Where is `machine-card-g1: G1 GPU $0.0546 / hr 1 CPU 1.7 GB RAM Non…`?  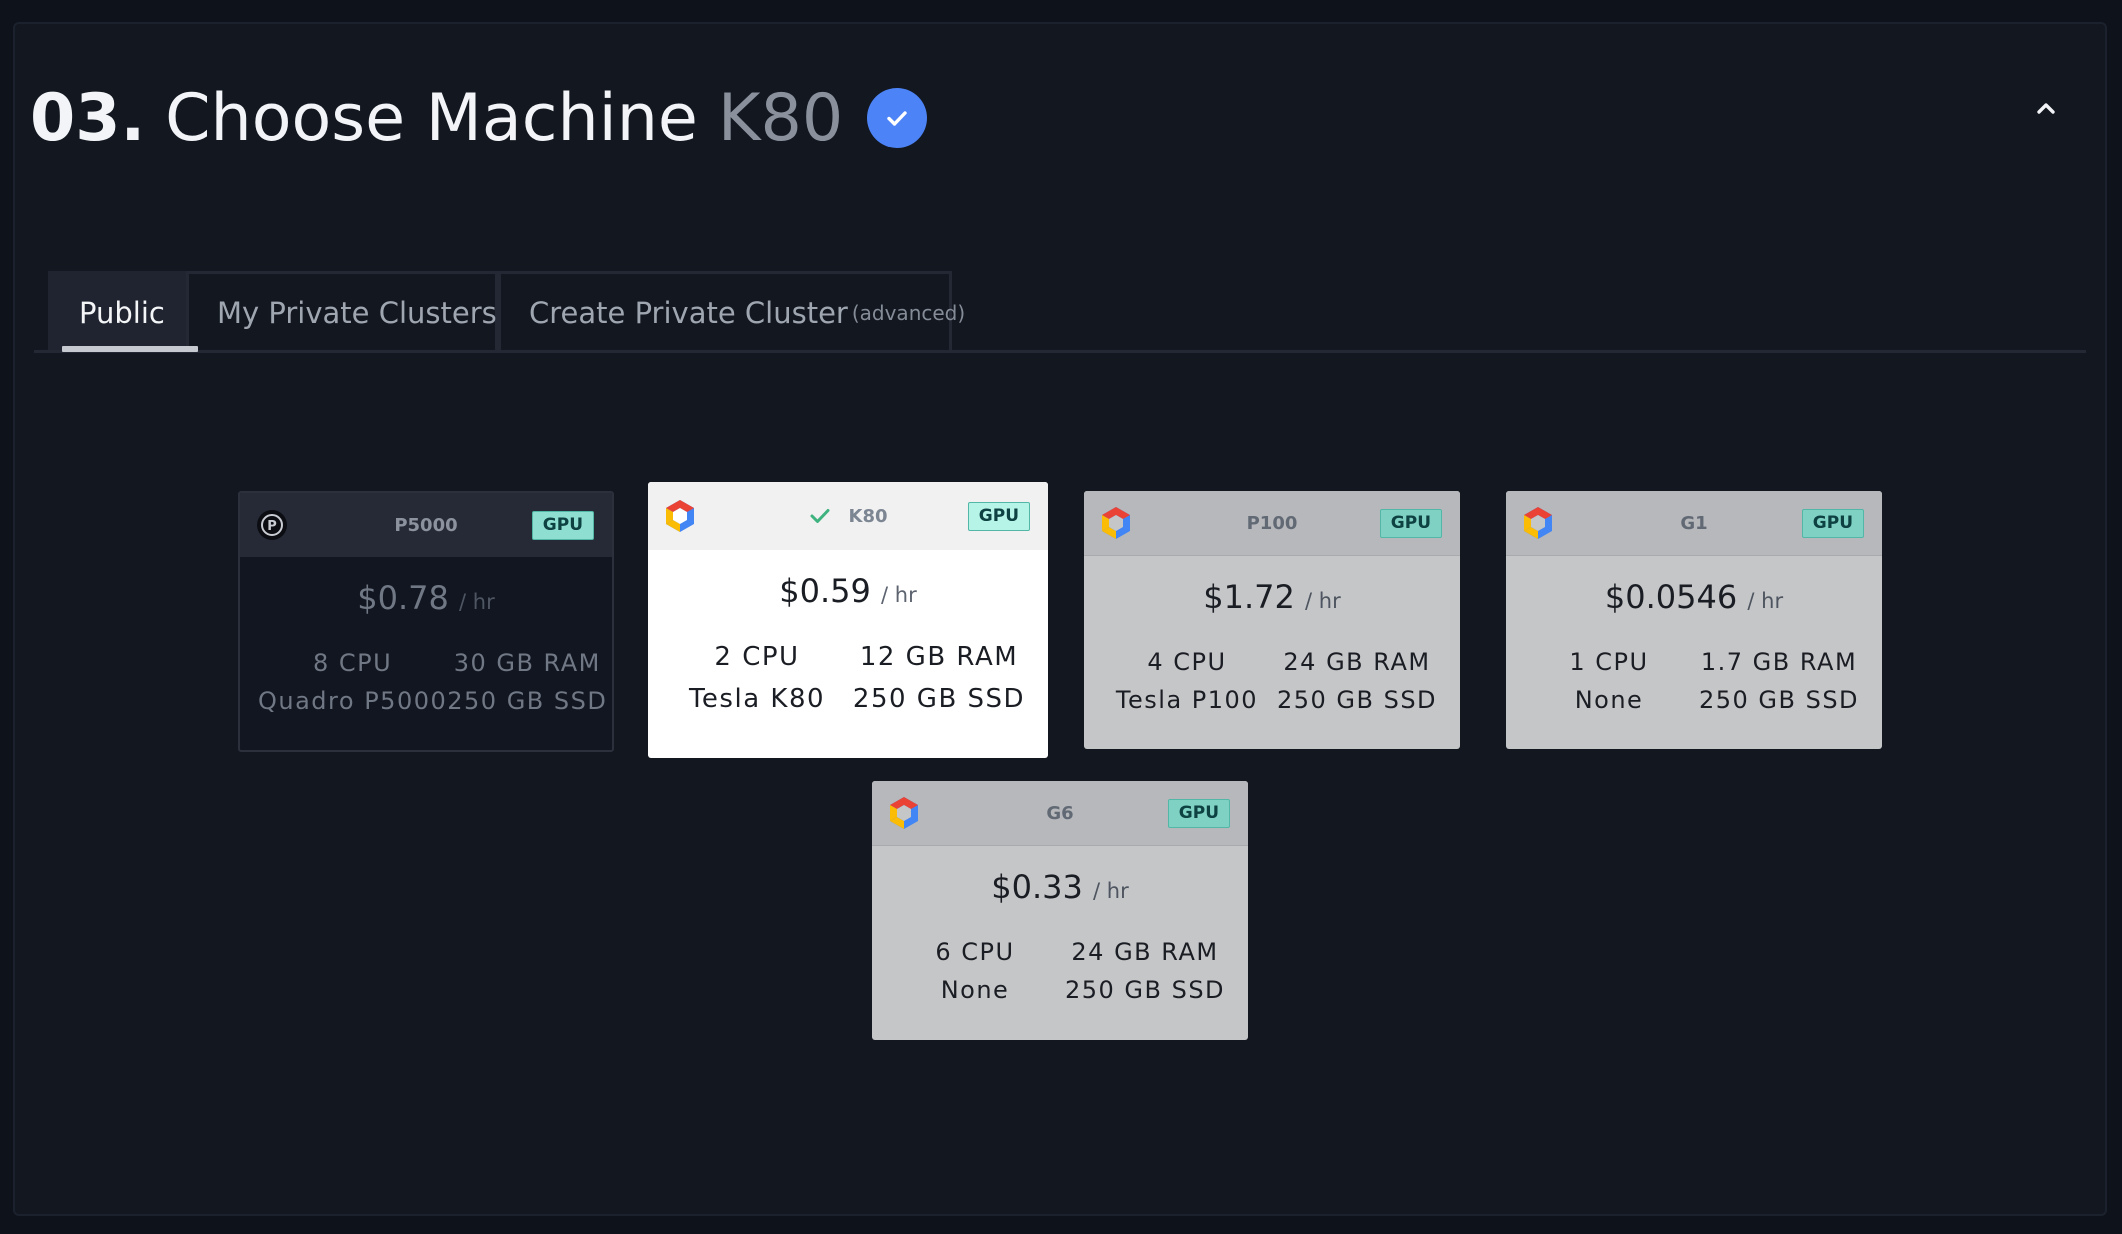 machine-card-g1: G1 GPU $0.0546 / hr 1 CPU 1.7 GB RAM Non… is located at coordinates (1694, 620).